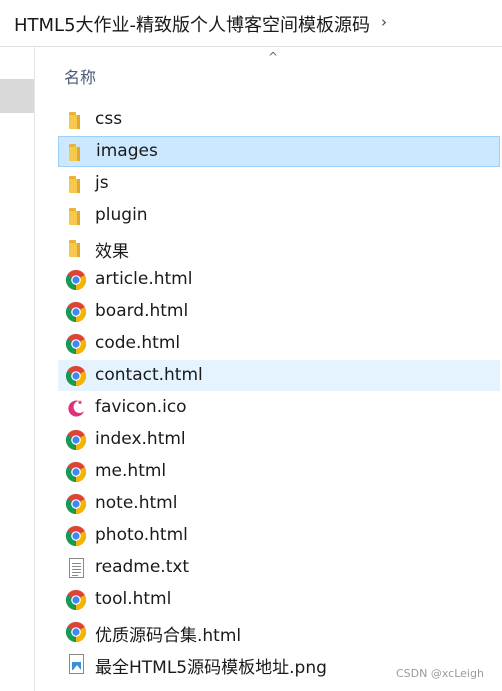  What do you see at coordinates (279, 631) in the screenshot?
I see `file-row-html: 优质源码合集.html` at bounding box center [279, 631].